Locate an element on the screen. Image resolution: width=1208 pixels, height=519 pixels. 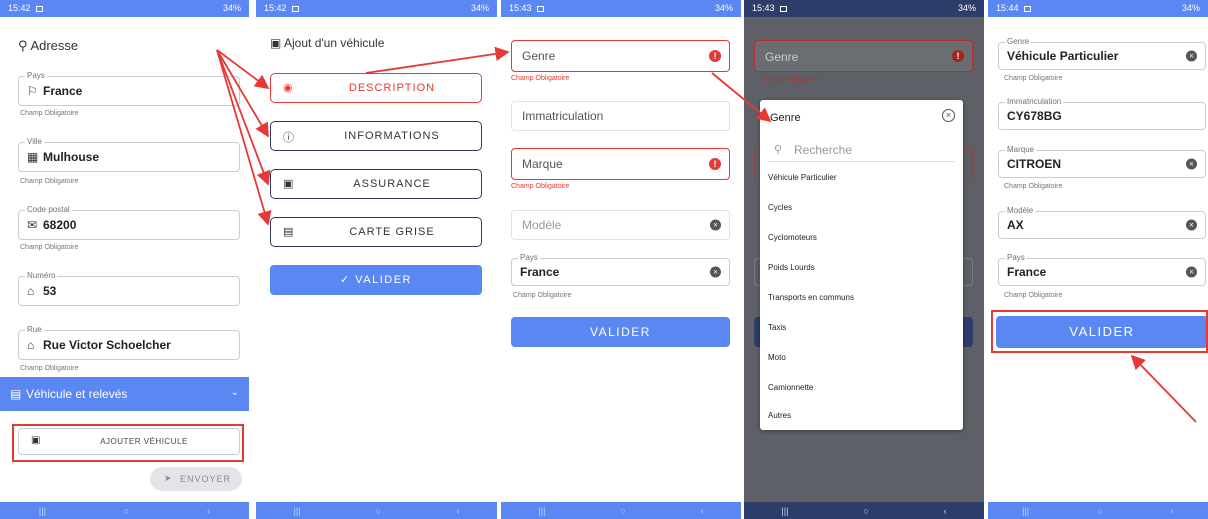
dialog-title: Genre is located at coordinates (785, 118).